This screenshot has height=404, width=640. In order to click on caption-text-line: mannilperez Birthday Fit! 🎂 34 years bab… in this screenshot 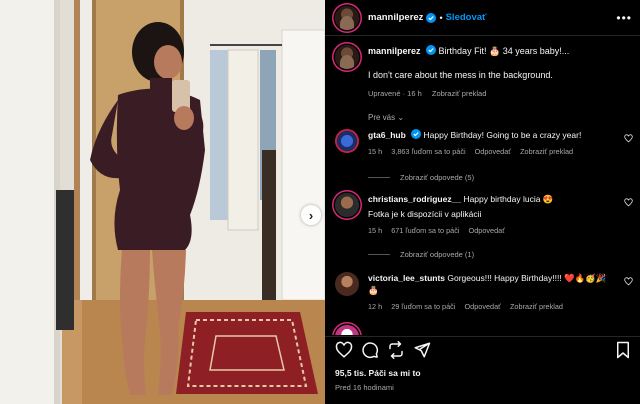, I will do `click(500, 51)`.